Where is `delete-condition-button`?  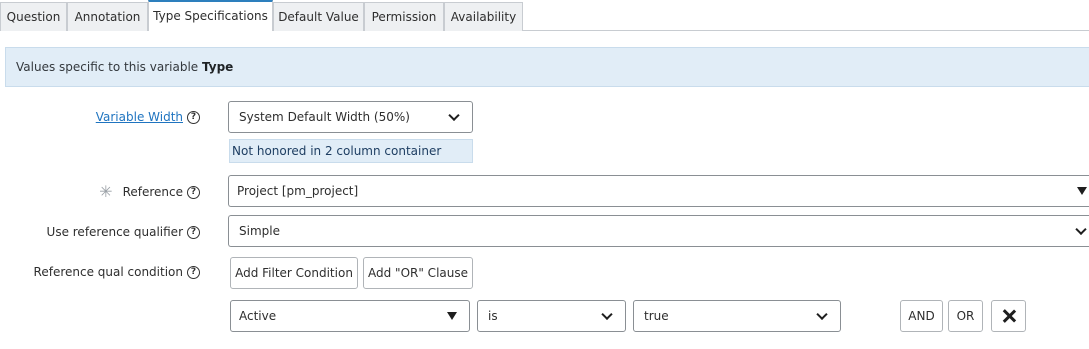 delete-condition-button is located at coordinates (1008, 316).